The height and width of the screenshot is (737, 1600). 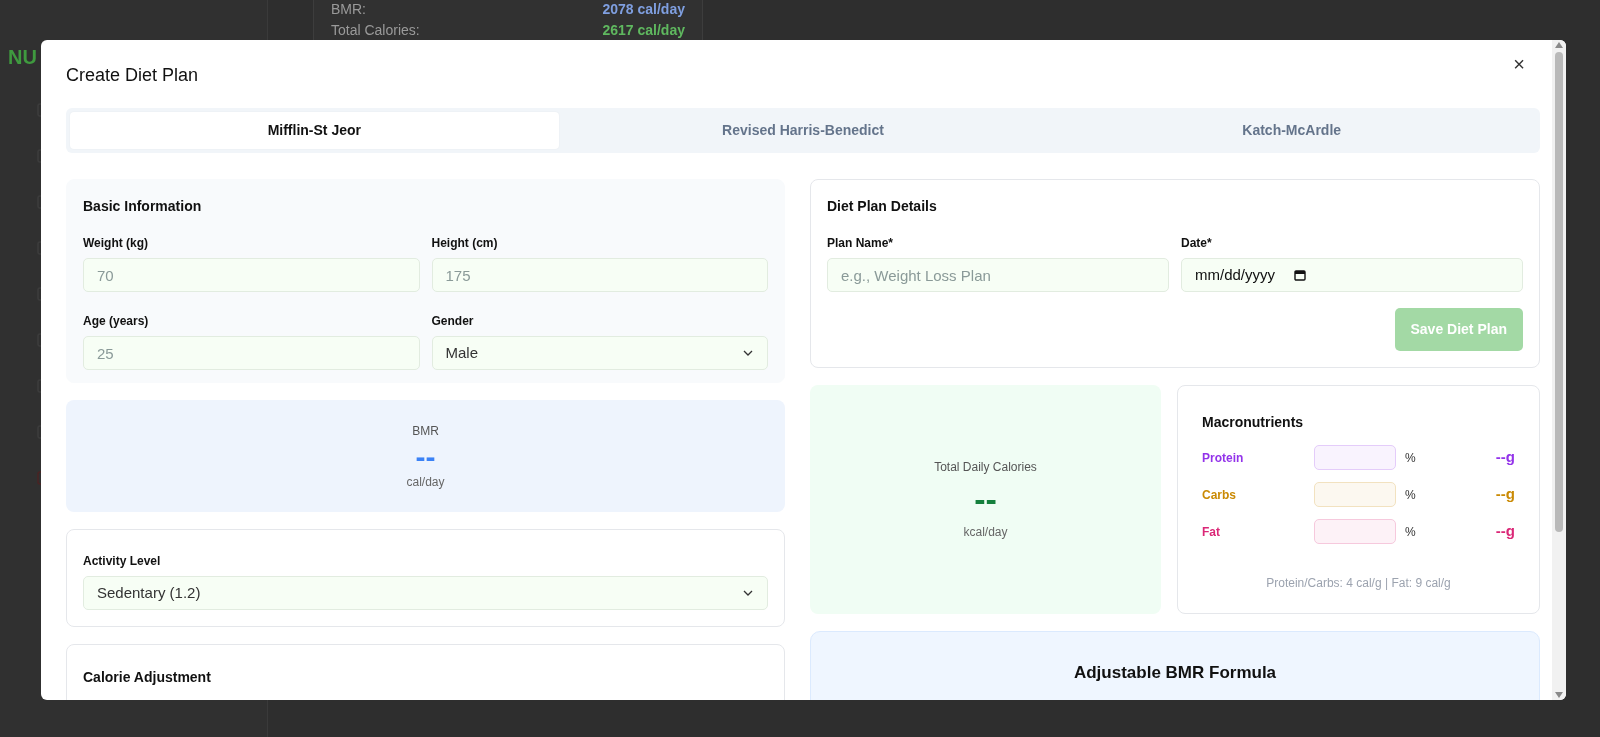 I want to click on formula-tab: Mifflin-St Jeor, so click(x=314, y=130).